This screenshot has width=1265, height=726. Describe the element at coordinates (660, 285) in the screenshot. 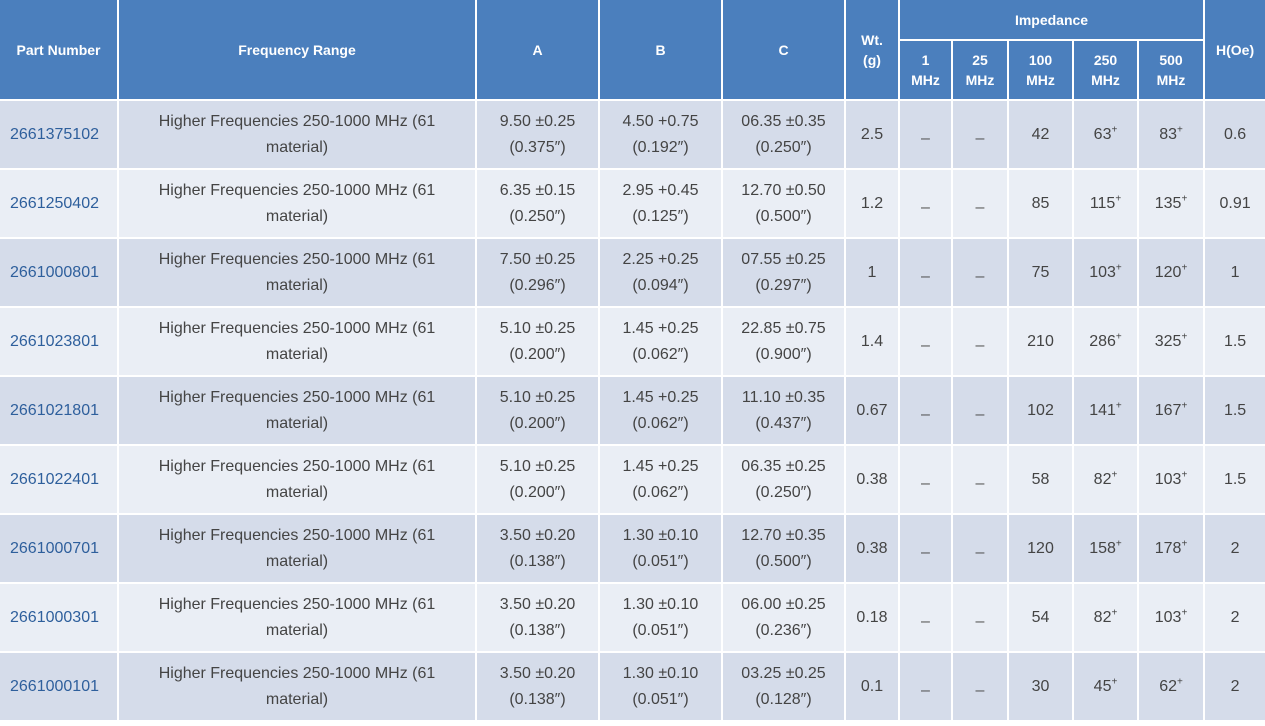

I see `dimension-b-inch: (0.094″)` at that location.